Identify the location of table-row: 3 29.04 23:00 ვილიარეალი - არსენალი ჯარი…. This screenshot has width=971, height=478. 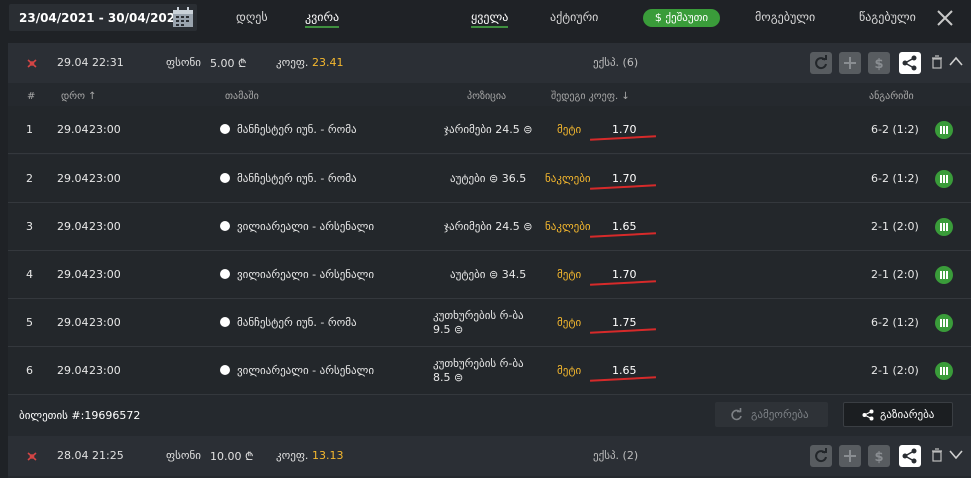
(489, 227).